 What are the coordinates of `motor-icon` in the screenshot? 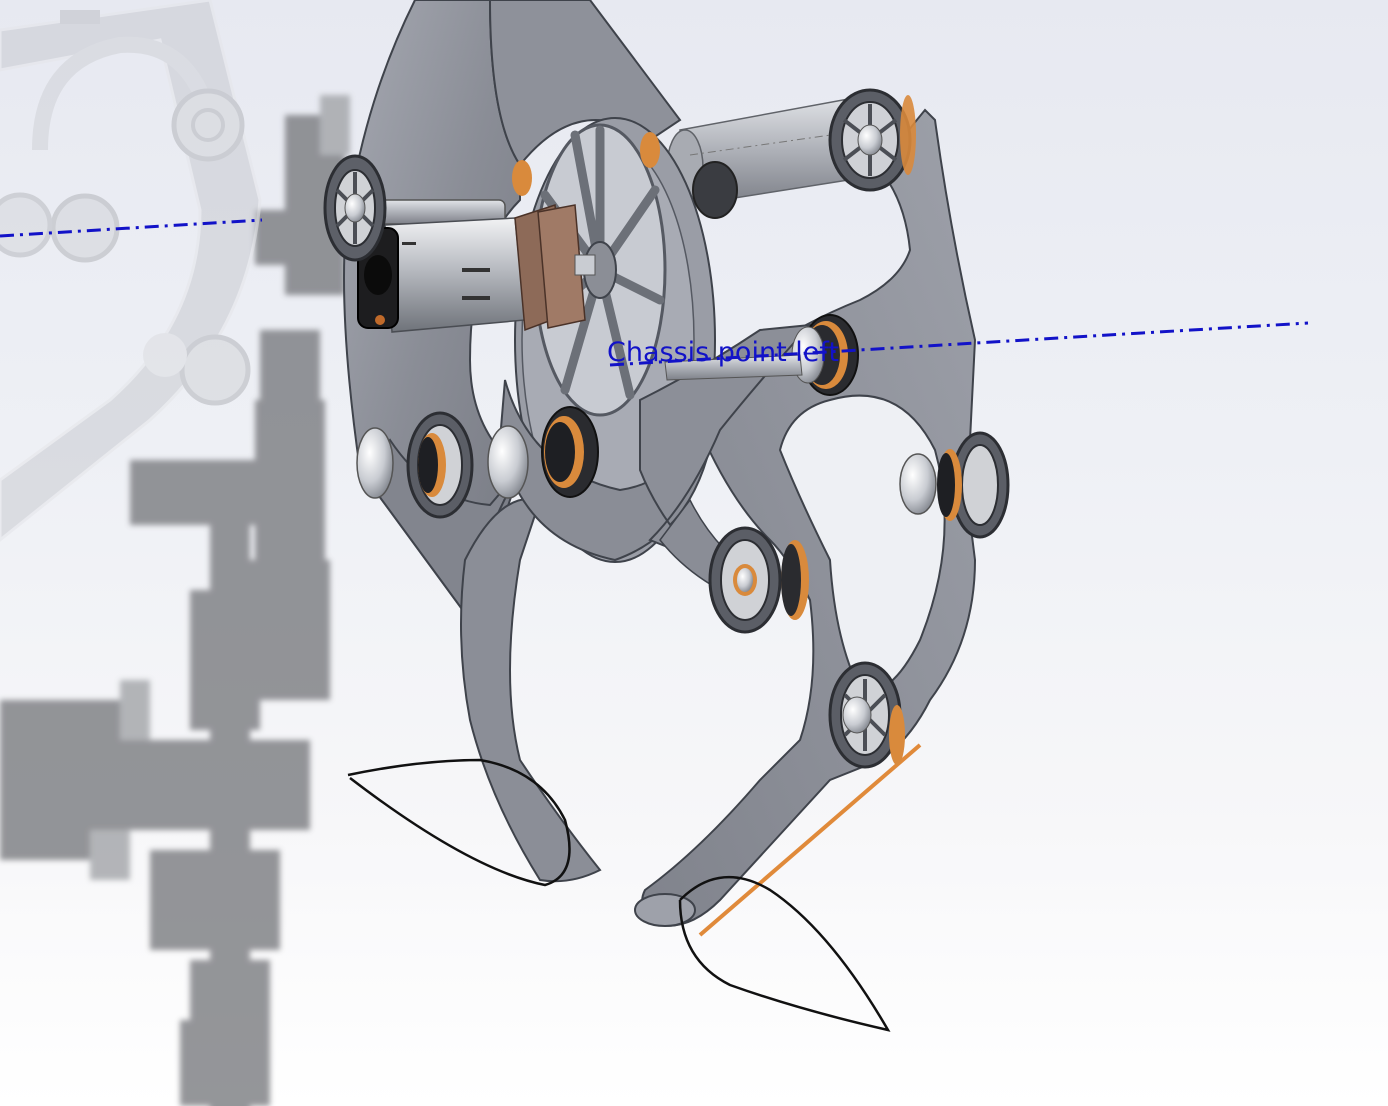 It's located at (476, 266).